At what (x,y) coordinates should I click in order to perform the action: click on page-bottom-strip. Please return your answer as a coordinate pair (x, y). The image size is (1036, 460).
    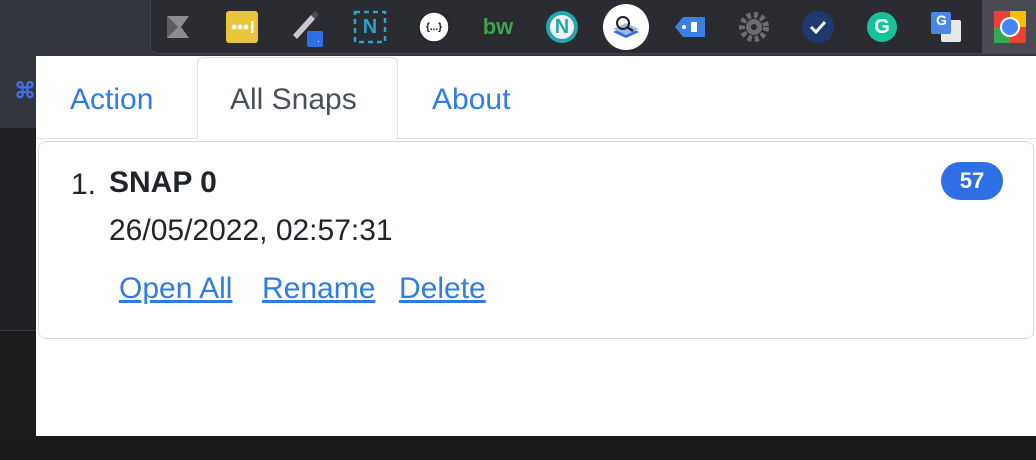
    Looking at the image, I should click on (518, 448).